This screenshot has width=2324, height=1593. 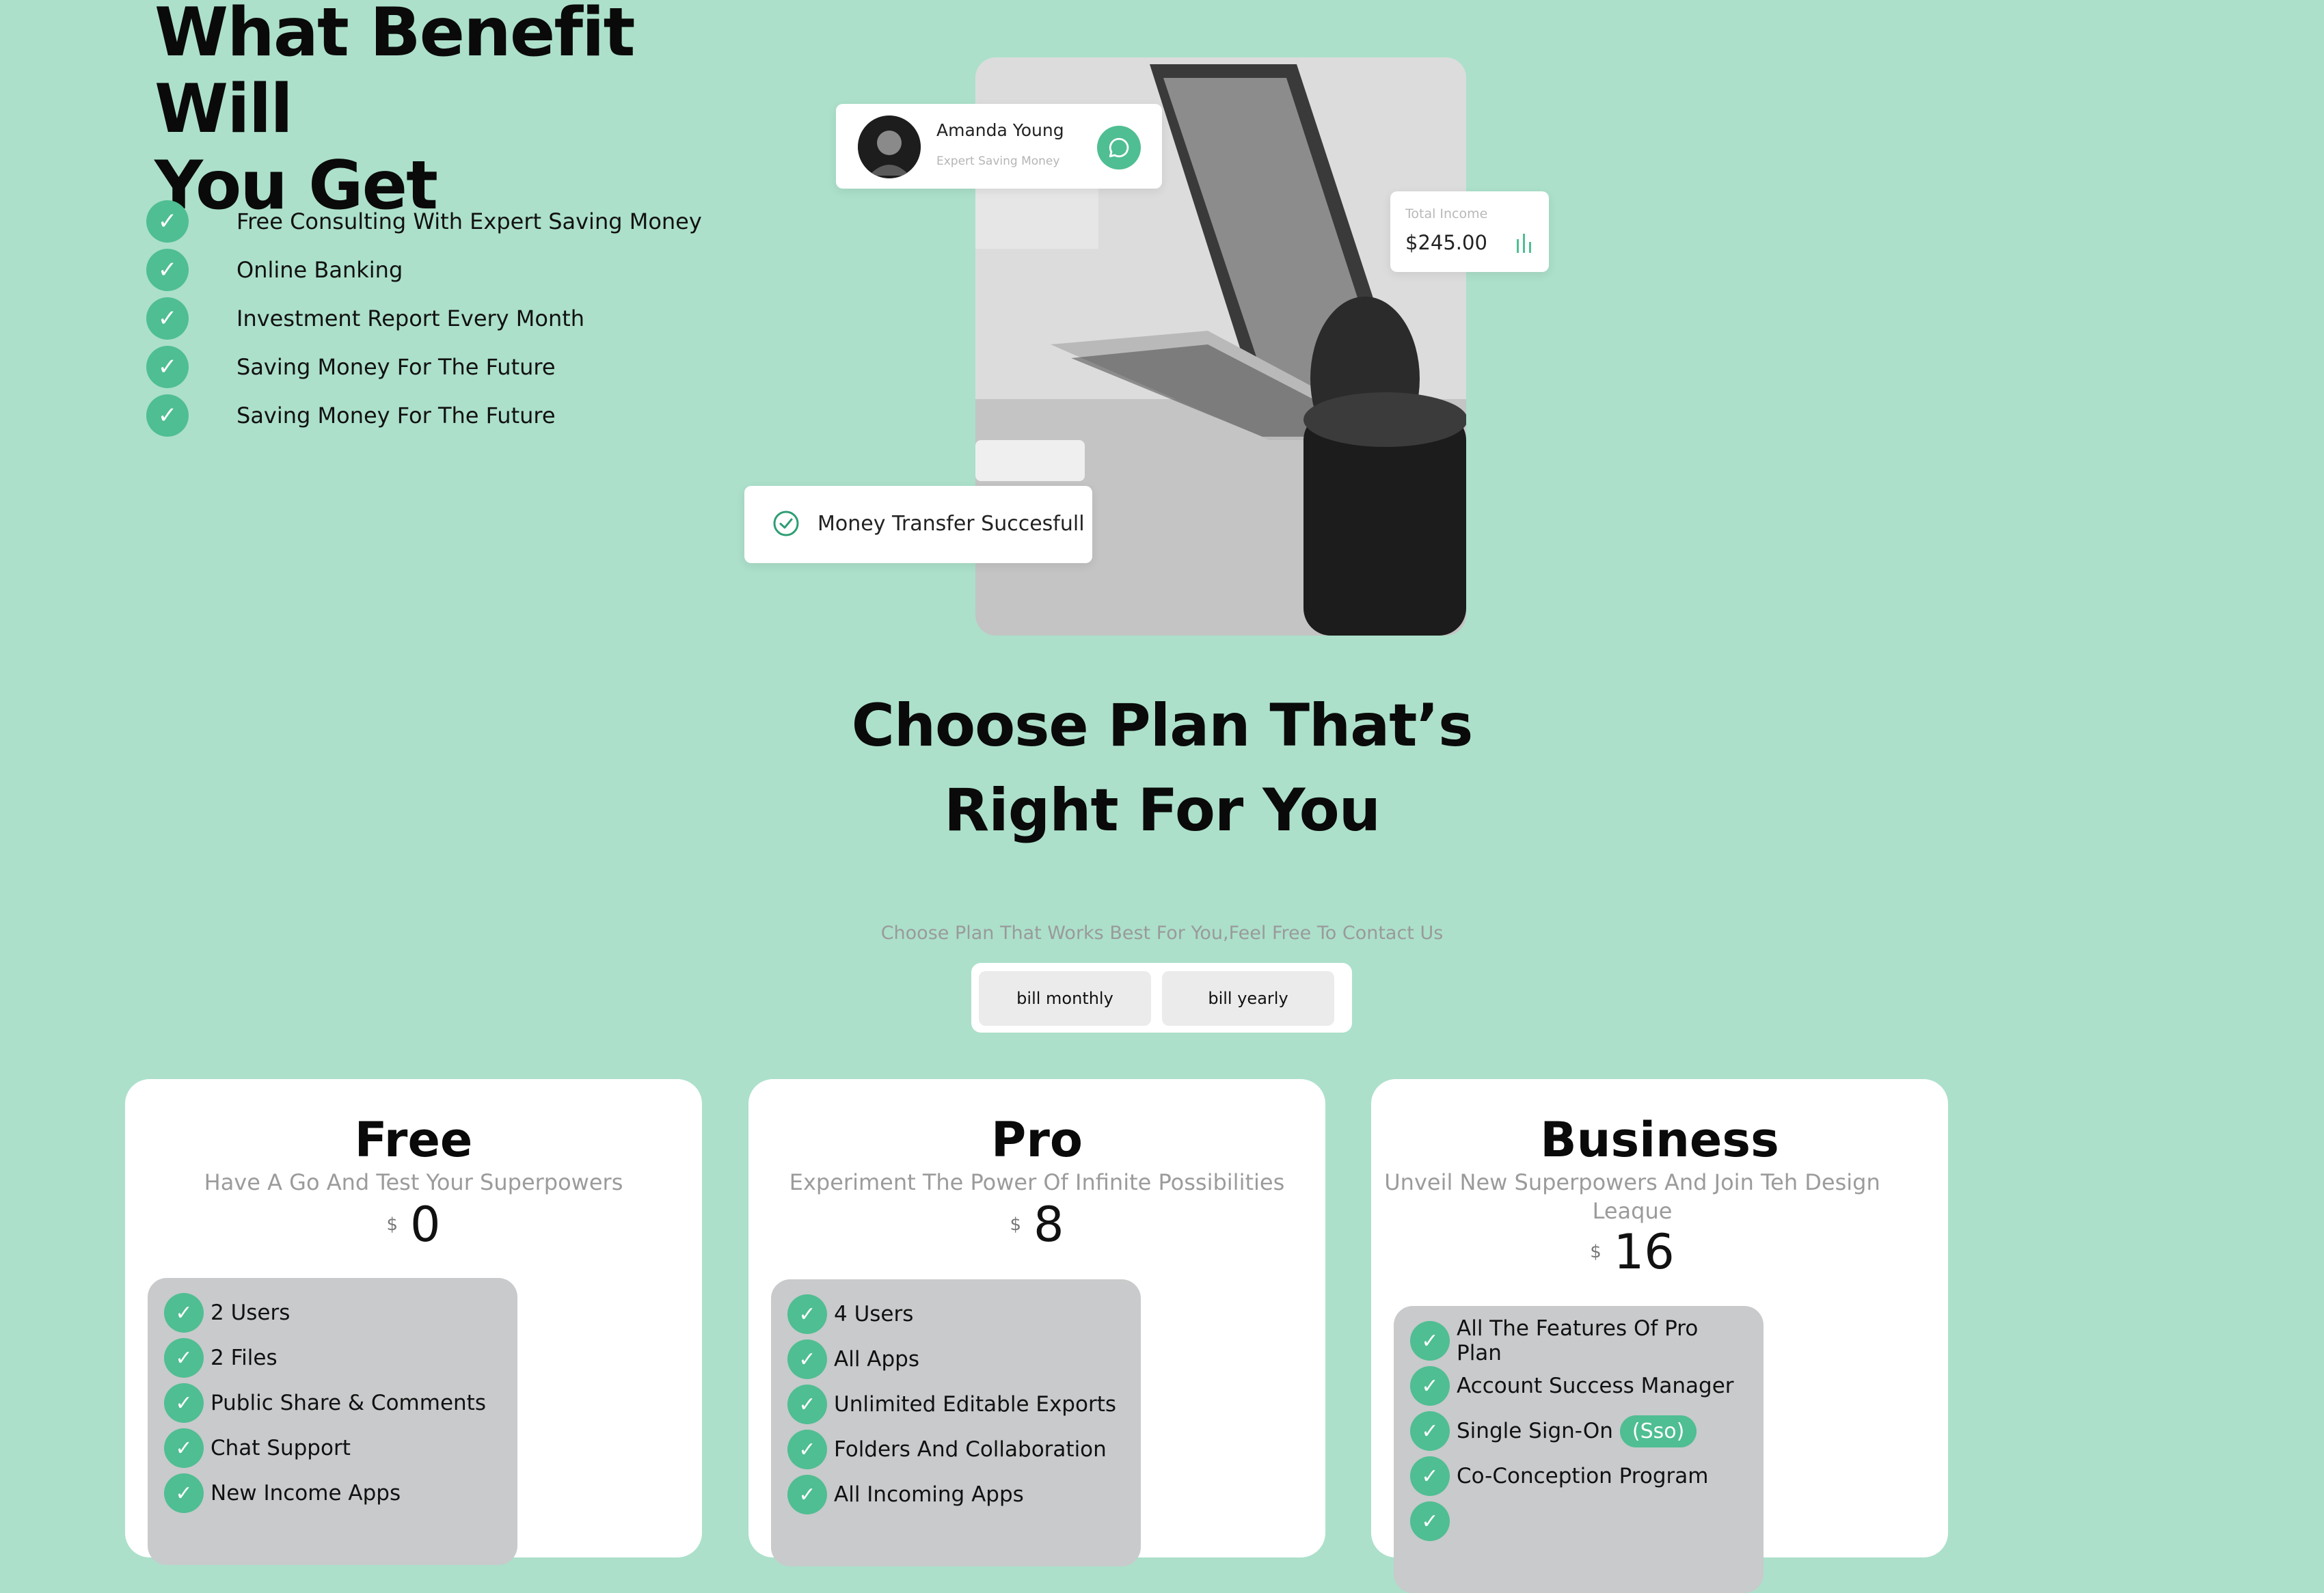 What do you see at coordinates (786, 523) in the screenshot?
I see `check-circle-icon` at bounding box center [786, 523].